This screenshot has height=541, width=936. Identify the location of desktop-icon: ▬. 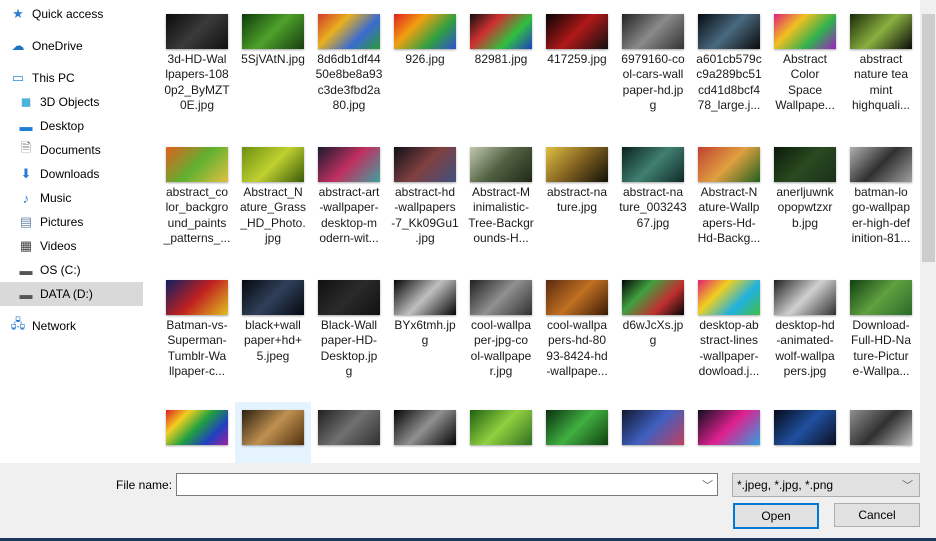
(26, 126).